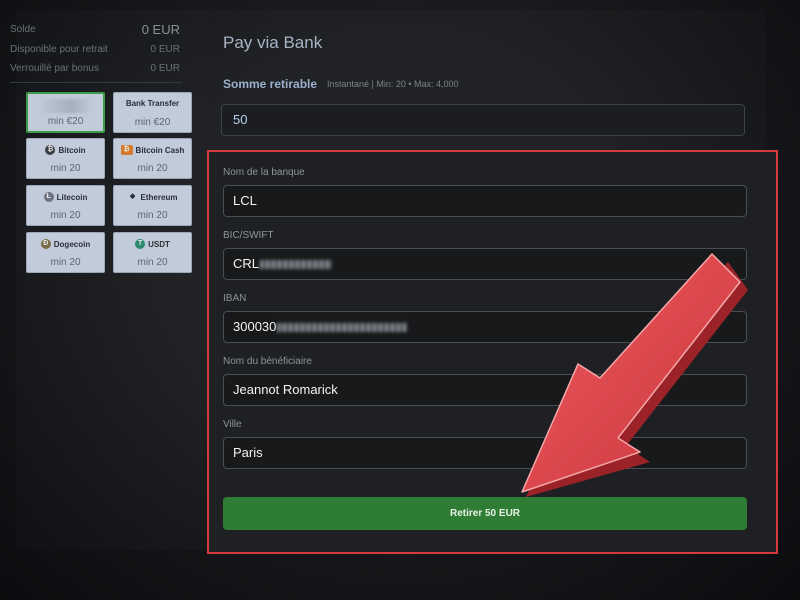  Describe the element at coordinates (72, 244) in the screenshot. I see `method-name: Dogecoin` at that location.